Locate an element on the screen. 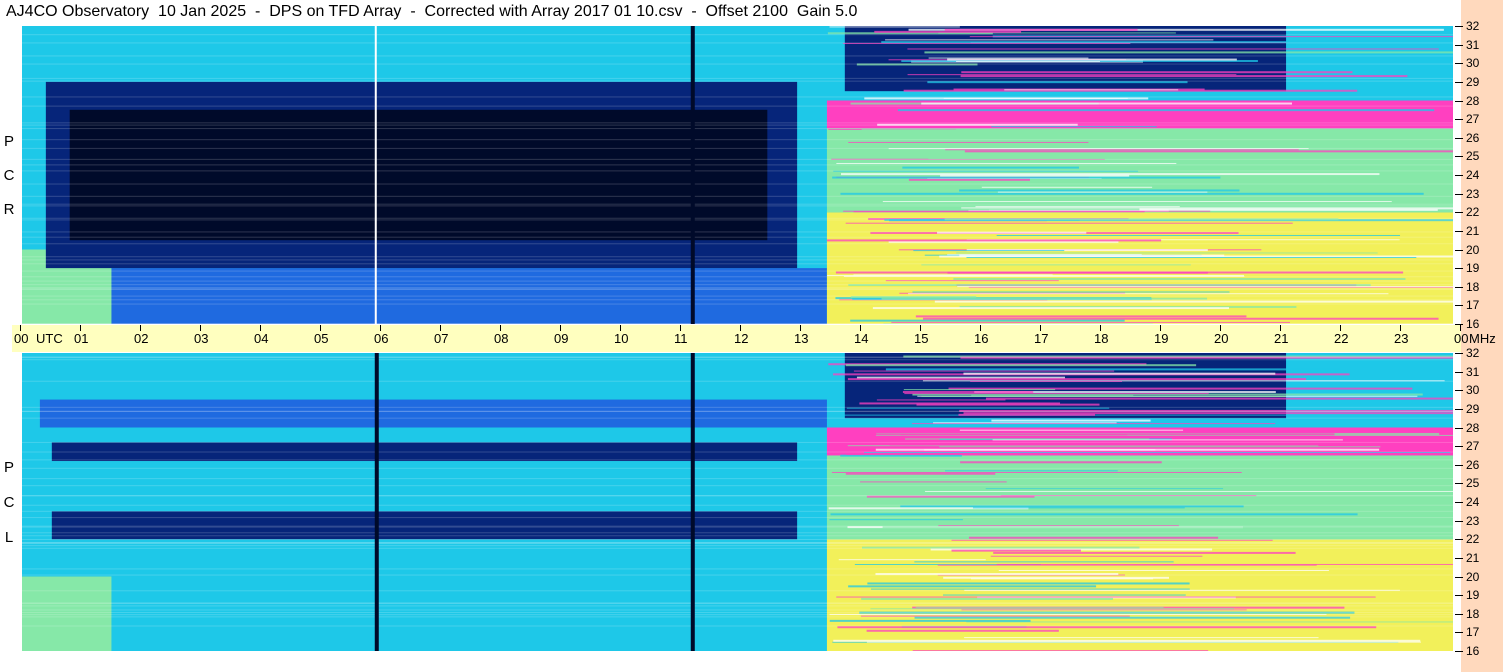  freq-tick-label: 19 is located at coordinates (1473, 268).